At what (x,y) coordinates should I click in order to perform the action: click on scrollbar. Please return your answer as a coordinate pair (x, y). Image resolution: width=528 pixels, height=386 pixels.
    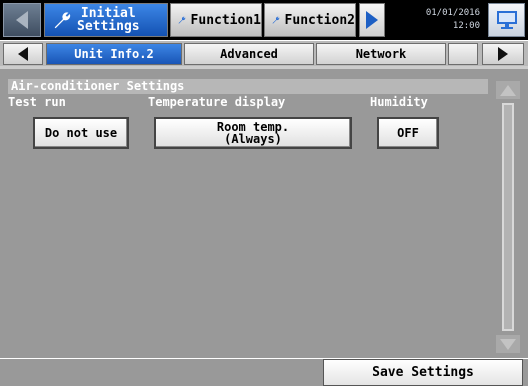
    Looking at the image, I should click on (508, 217).